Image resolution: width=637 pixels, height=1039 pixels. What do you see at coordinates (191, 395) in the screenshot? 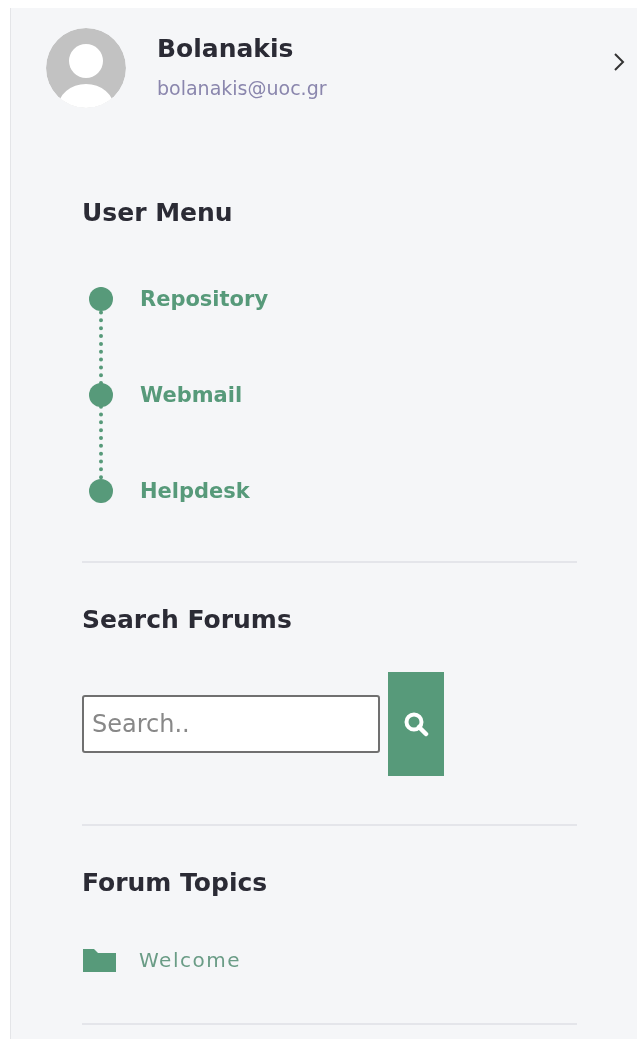
I see `menu-link: Webmail` at bounding box center [191, 395].